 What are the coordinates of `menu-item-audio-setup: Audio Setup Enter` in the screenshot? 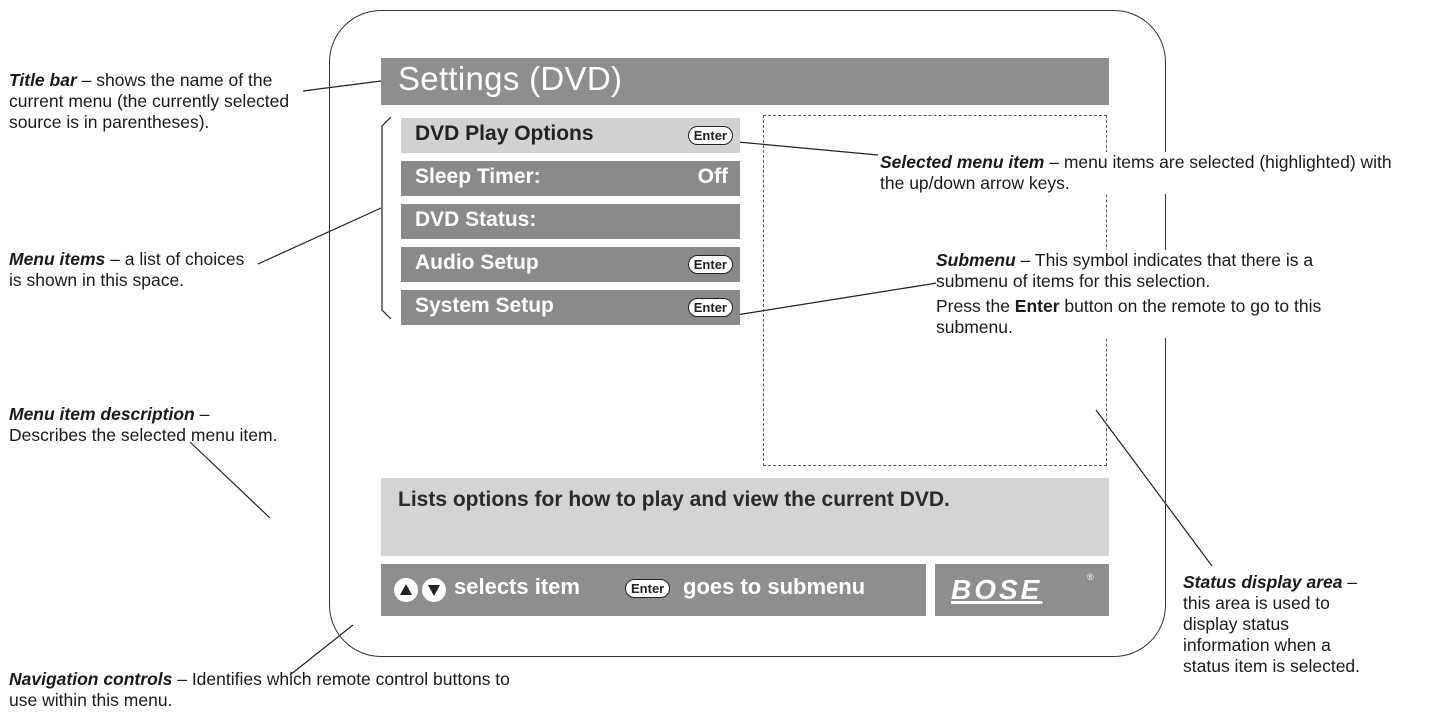 It's located at (570, 264).